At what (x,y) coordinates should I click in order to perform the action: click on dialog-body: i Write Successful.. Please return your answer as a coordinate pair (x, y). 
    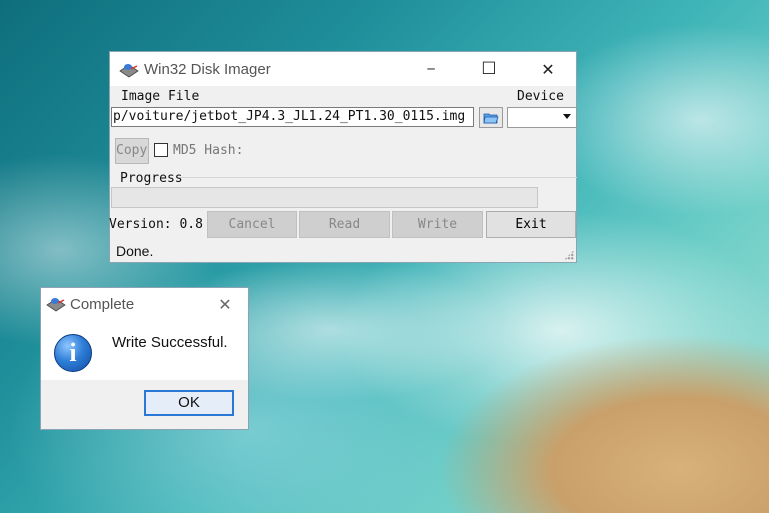
    Looking at the image, I should click on (144, 350).